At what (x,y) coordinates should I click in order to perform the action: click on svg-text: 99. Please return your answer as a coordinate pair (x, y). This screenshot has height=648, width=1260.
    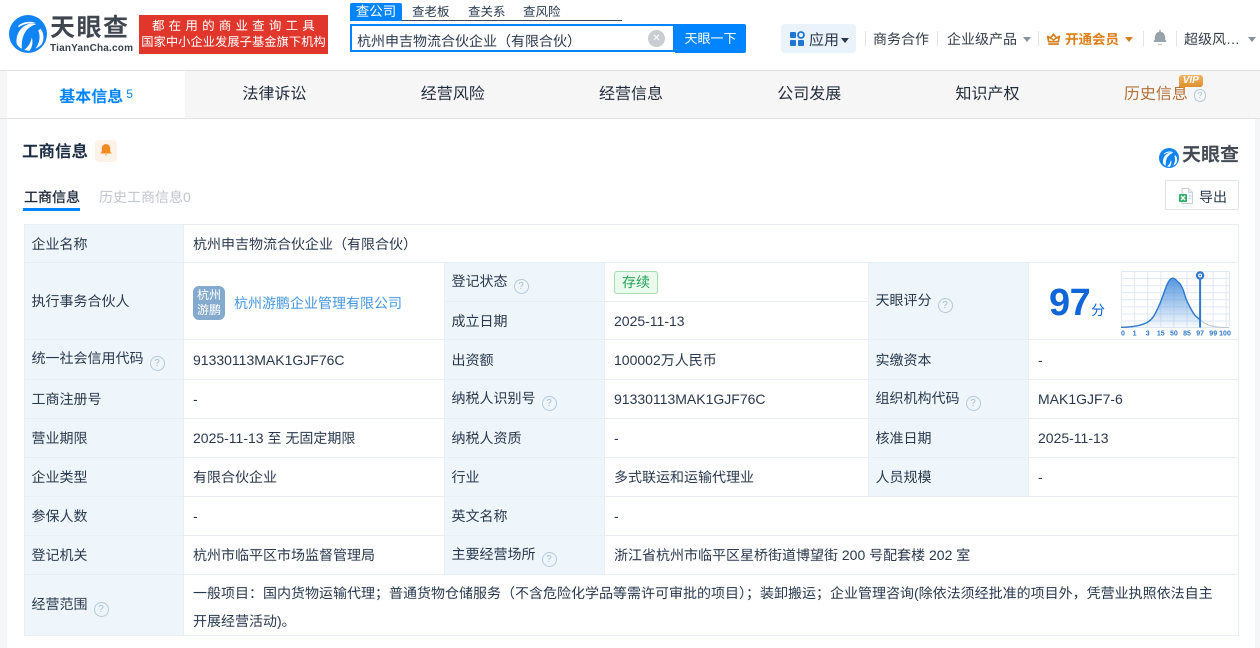
    Looking at the image, I should click on (1213, 334).